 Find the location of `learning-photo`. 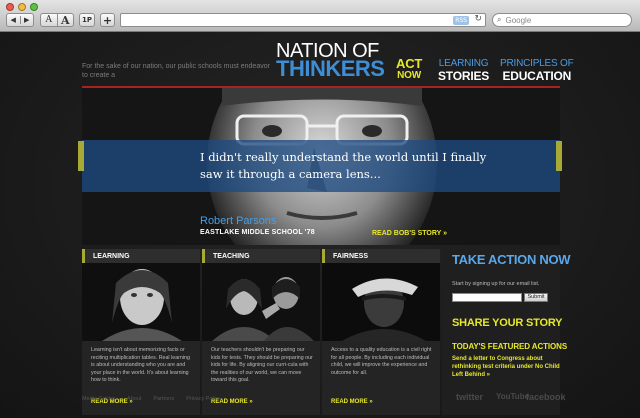

learning-photo is located at coordinates (141, 302).